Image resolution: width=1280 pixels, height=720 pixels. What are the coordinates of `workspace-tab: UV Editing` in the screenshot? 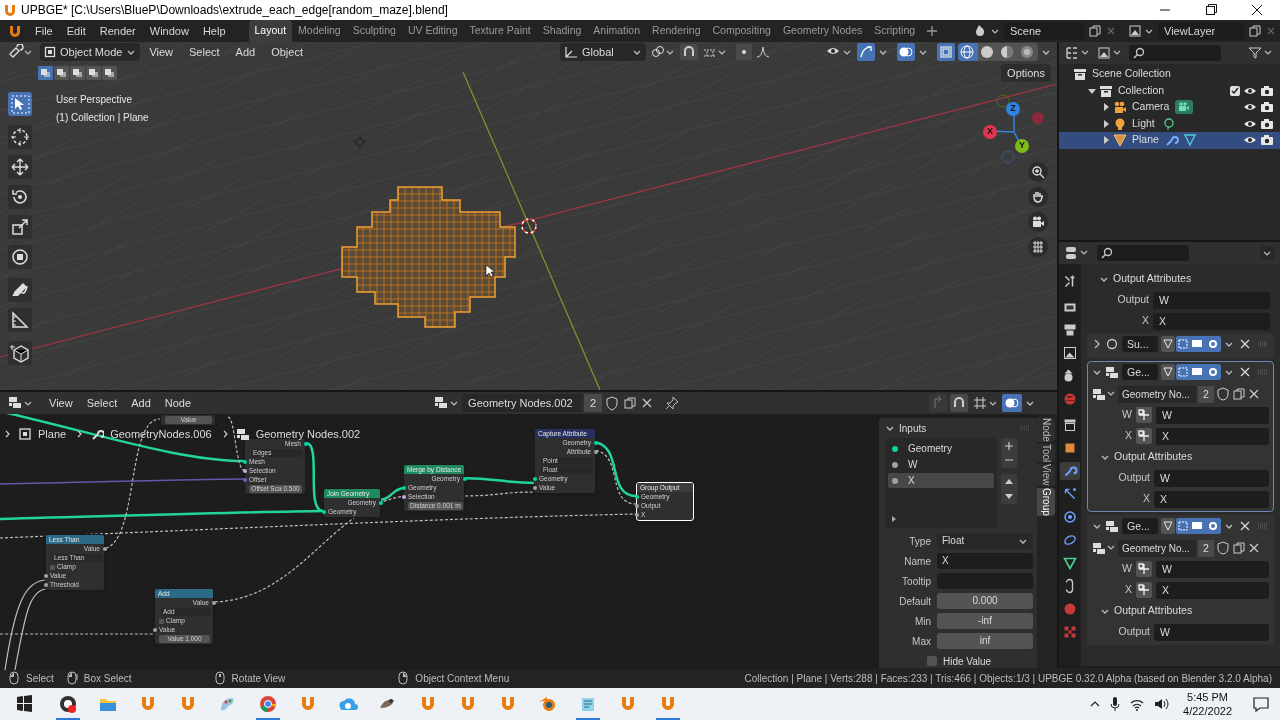 It's located at (432, 31).